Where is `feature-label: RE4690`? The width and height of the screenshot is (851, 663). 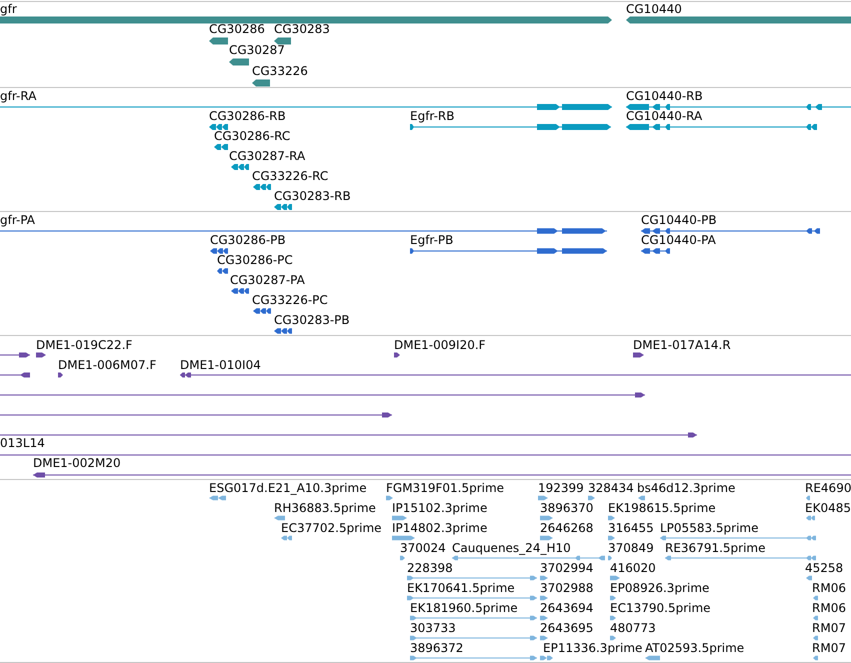 feature-label: RE4690 is located at coordinates (828, 488).